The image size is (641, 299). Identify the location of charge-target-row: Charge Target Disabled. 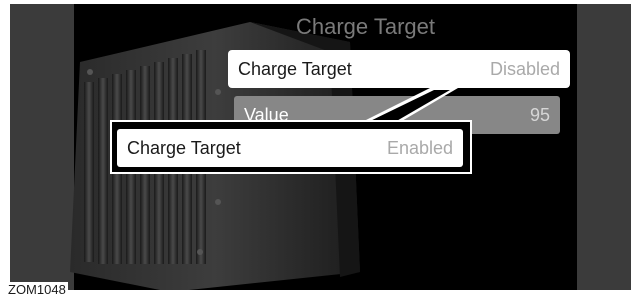
(399, 69).